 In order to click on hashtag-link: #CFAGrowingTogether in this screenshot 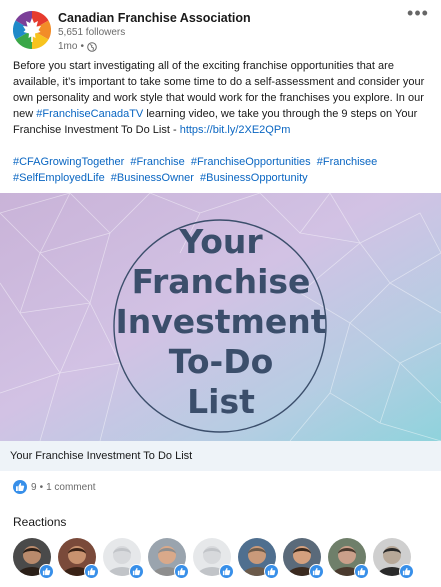, I will do `click(68, 162)`.